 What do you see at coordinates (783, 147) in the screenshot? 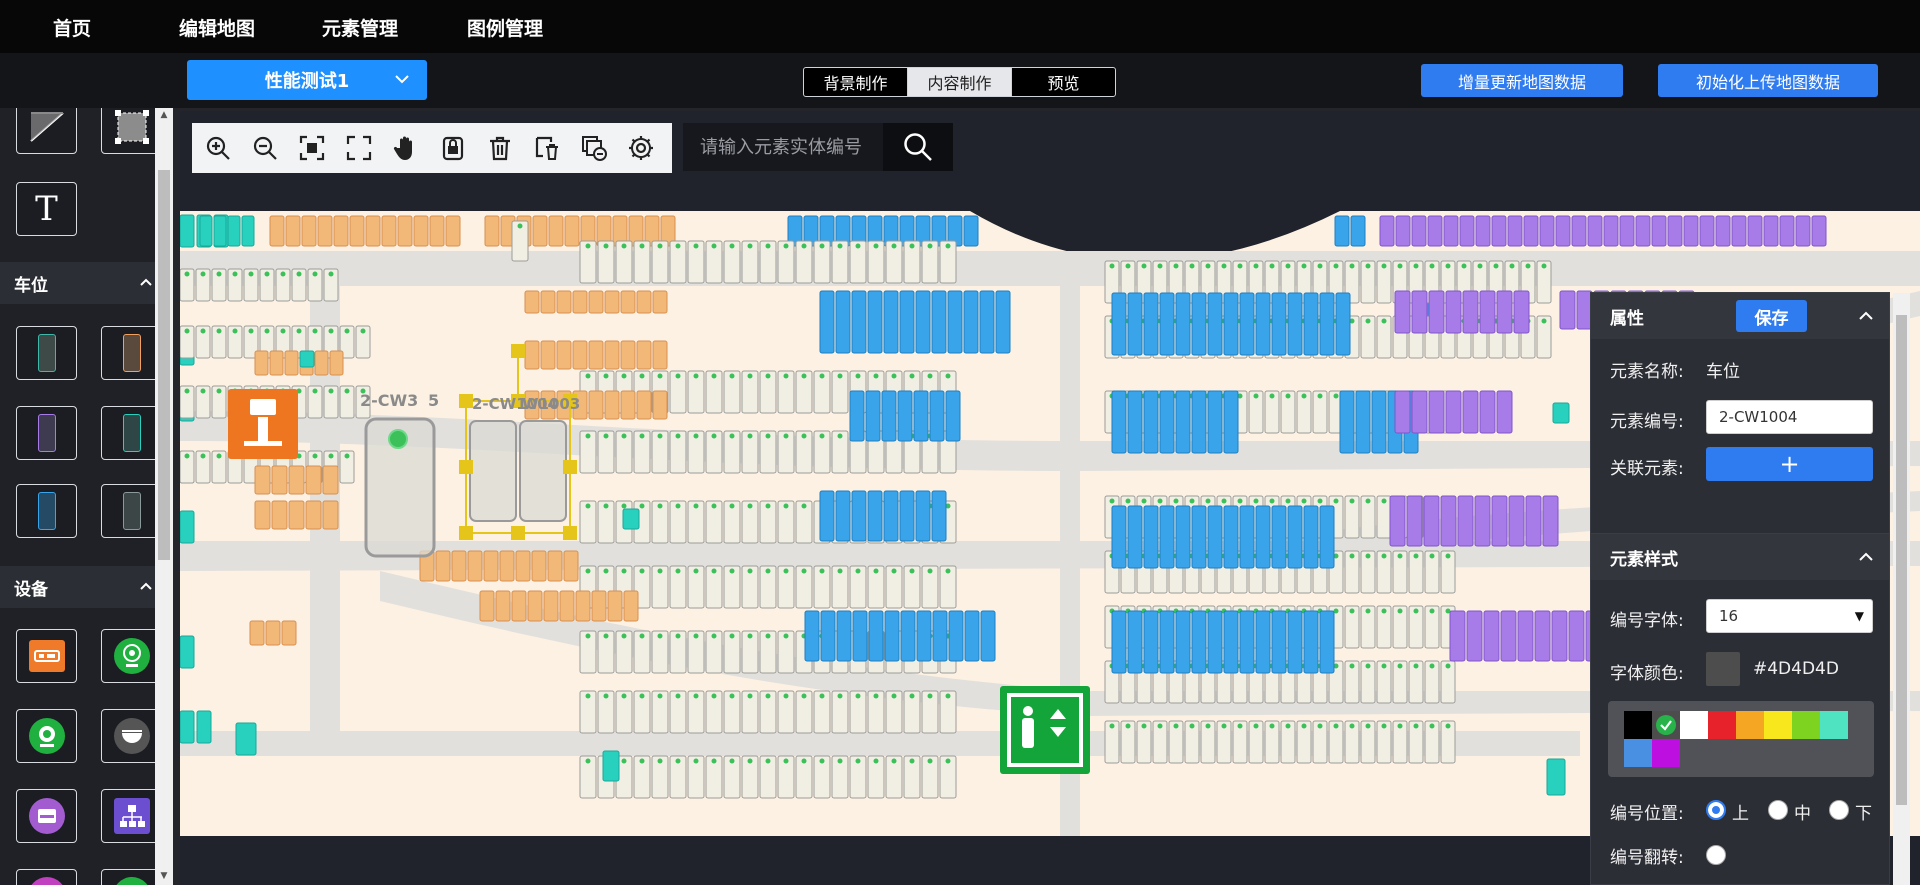
I see `element-search-input` at bounding box center [783, 147].